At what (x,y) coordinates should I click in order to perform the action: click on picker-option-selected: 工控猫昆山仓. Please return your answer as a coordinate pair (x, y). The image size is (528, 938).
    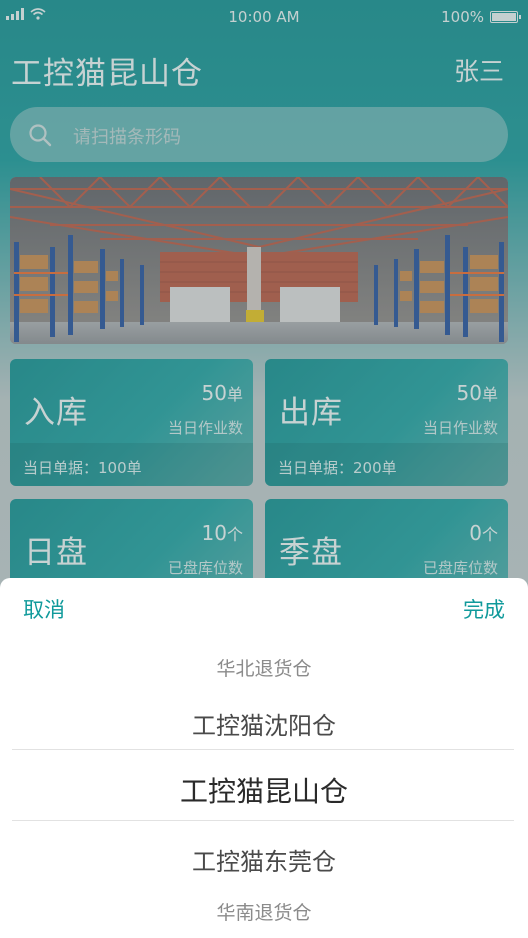
    Looking at the image, I should click on (264, 790).